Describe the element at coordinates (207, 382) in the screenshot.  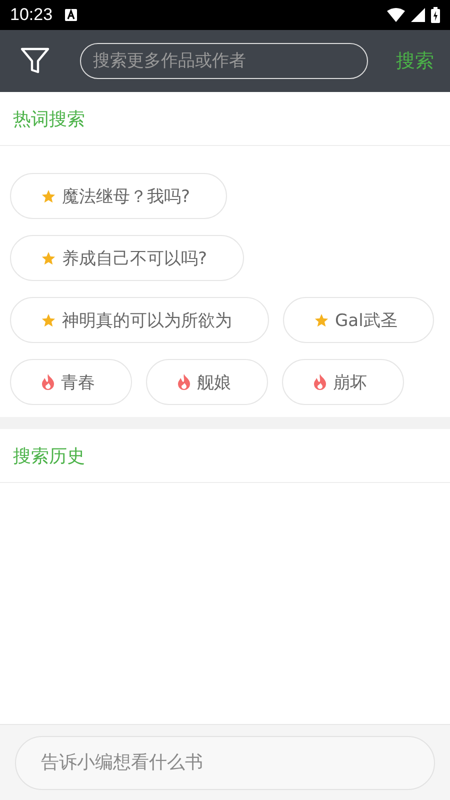
I see `search-tag: 舰娘` at that location.